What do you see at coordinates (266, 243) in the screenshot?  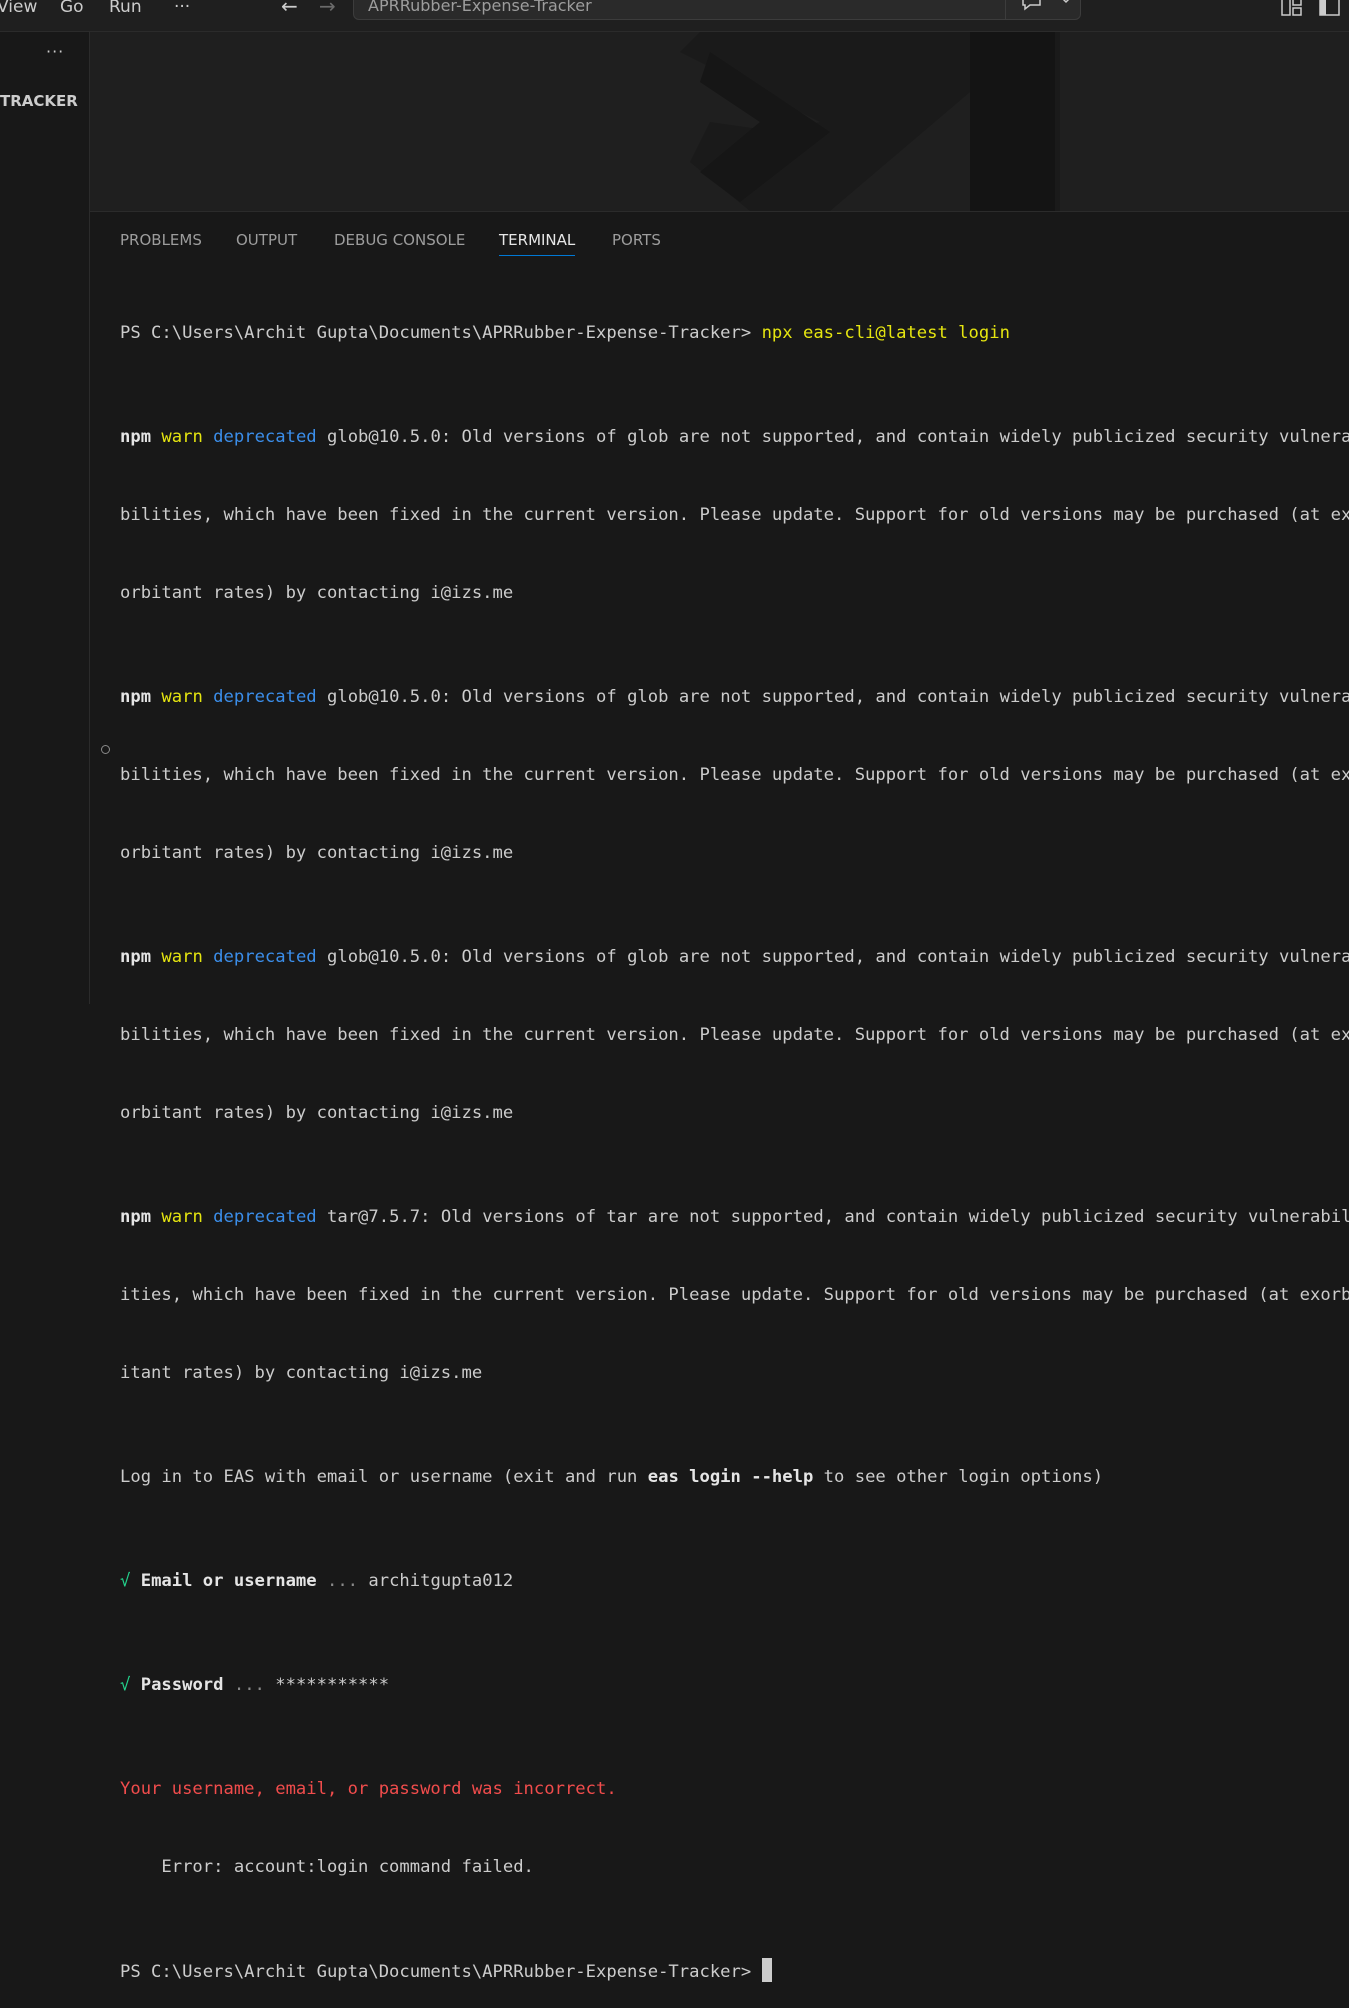 I see `tab-output: OUTPUT` at bounding box center [266, 243].